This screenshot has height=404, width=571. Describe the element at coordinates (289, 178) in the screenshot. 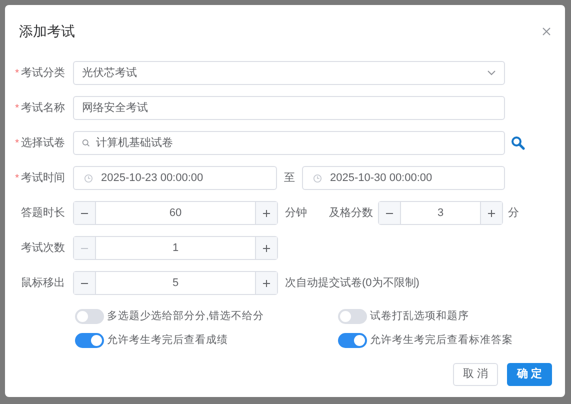

I see `range-separator: 至` at that location.